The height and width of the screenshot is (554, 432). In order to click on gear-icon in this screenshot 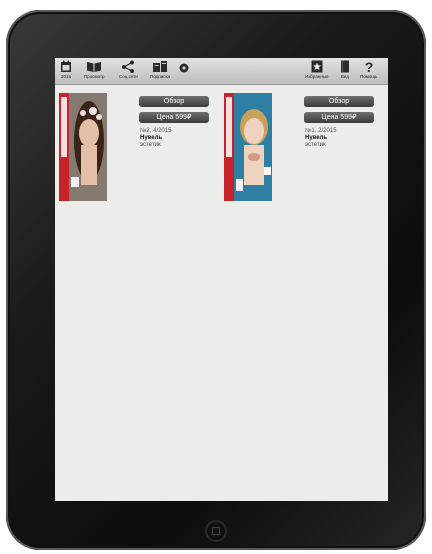, I will do `click(184, 68)`.